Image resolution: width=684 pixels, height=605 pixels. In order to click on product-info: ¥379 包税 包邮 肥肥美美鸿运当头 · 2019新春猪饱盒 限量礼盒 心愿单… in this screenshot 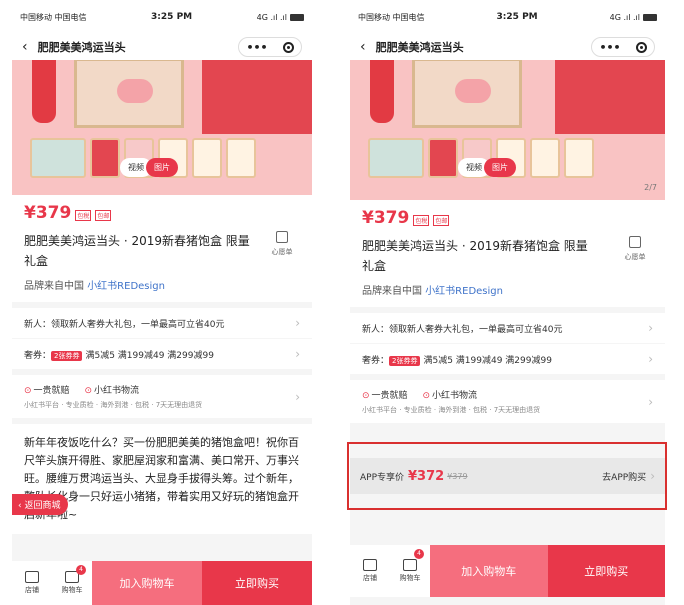, I will do `click(162, 248)`.